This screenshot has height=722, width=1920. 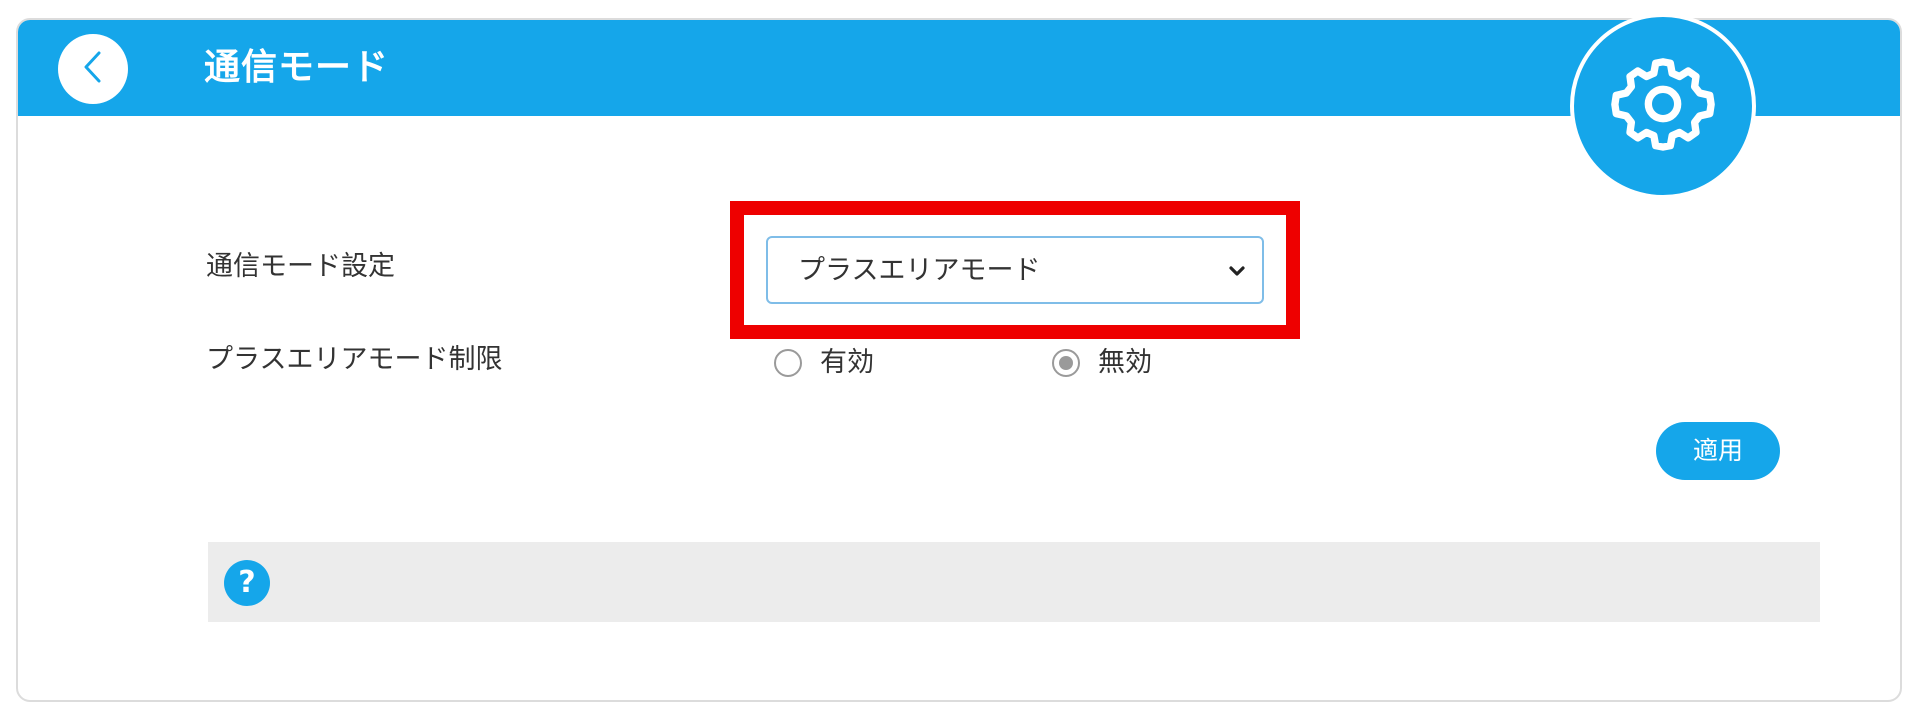 I want to click on radio-enable: 有効, so click(x=824, y=363).